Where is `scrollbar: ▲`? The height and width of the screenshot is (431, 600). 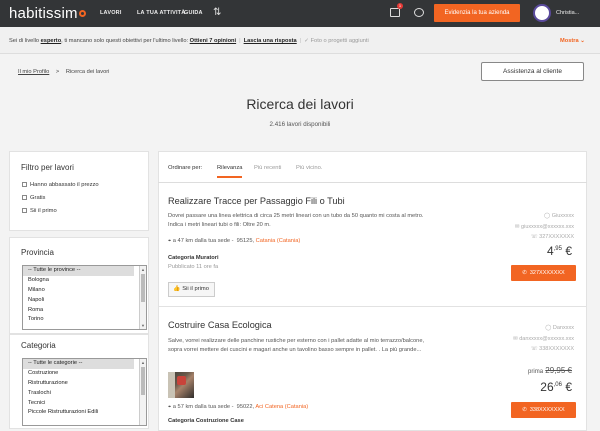
scrollbar: ▲ is located at coordinates (142, 392).